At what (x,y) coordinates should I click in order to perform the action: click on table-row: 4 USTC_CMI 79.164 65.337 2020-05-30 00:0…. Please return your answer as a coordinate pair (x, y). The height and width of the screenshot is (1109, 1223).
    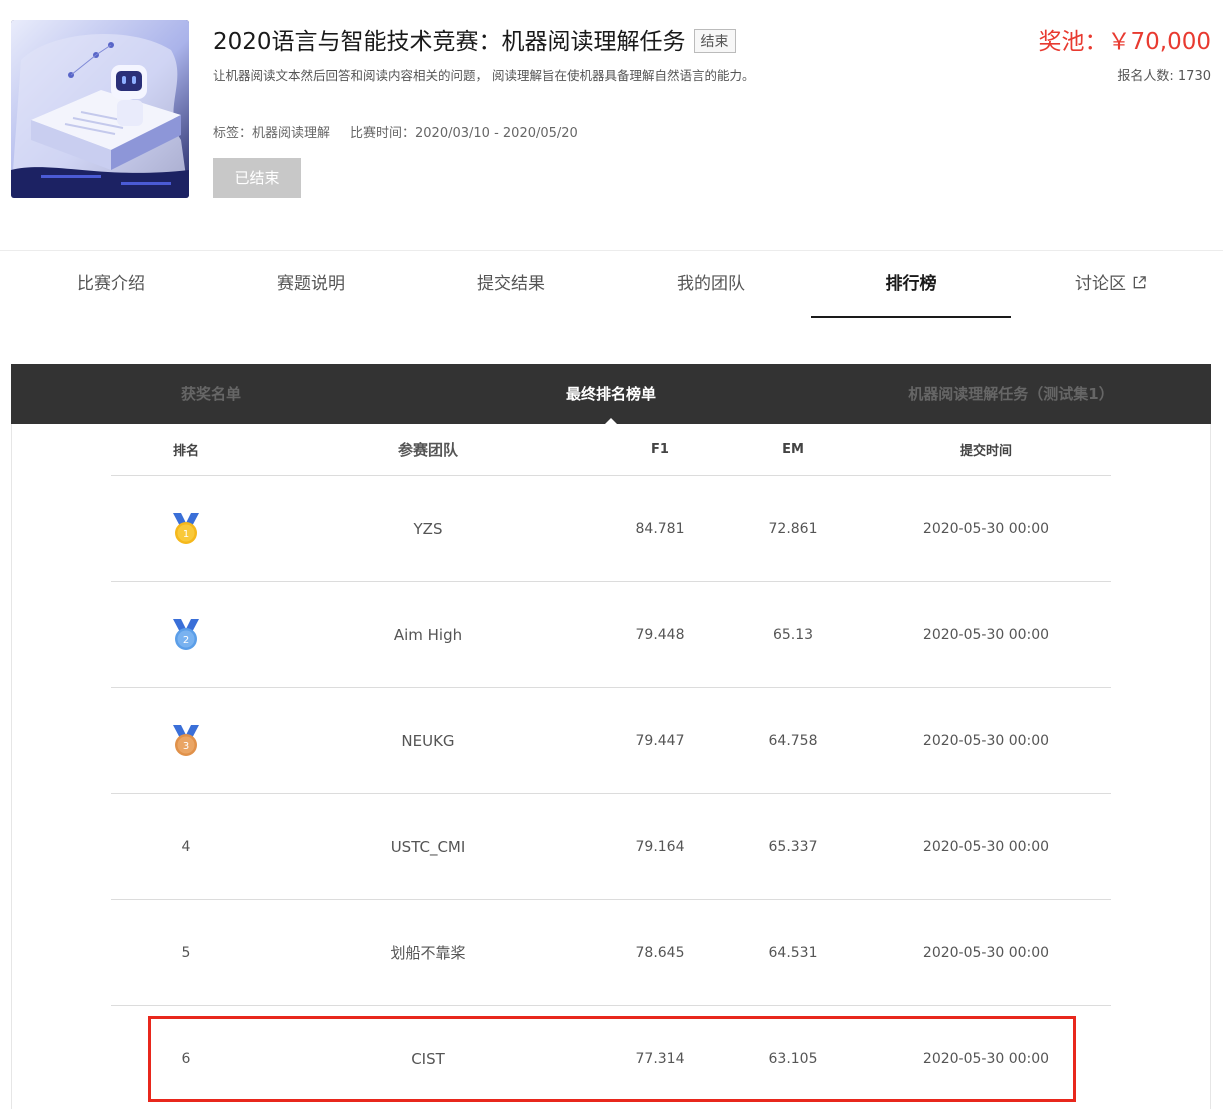
    Looking at the image, I should click on (611, 847).